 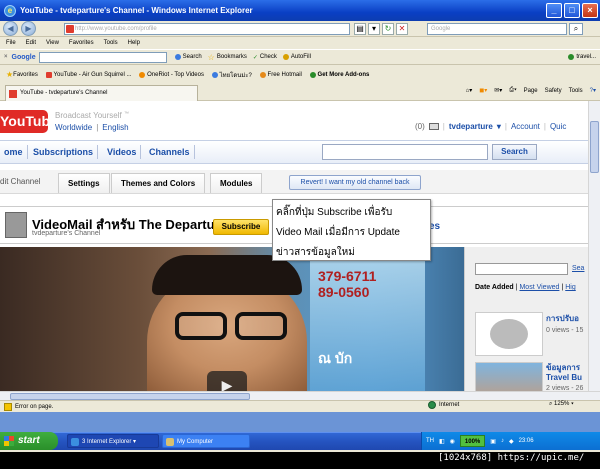 What do you see at coordinates (561, 404) in the screenshot?
I see `zoom-level: ⌕ 125% ▾` at bounding box center [561, 404].